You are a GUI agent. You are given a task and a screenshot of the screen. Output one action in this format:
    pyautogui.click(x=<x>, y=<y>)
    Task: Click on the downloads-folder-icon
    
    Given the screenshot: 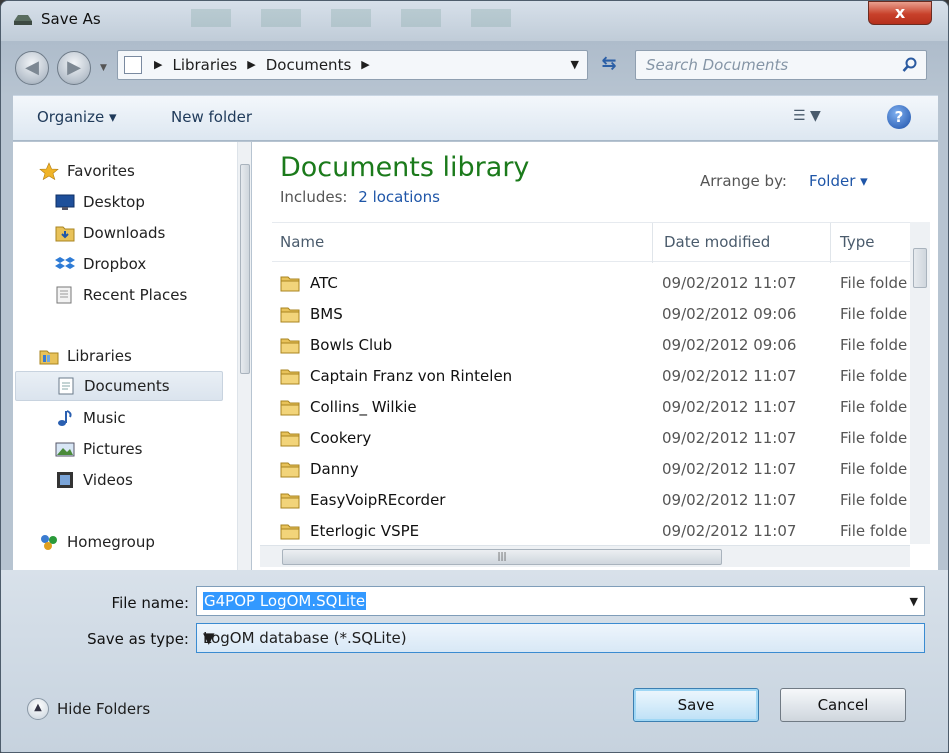 What is the action you would take?
    pyautogui.click(x=65, y=234)
    